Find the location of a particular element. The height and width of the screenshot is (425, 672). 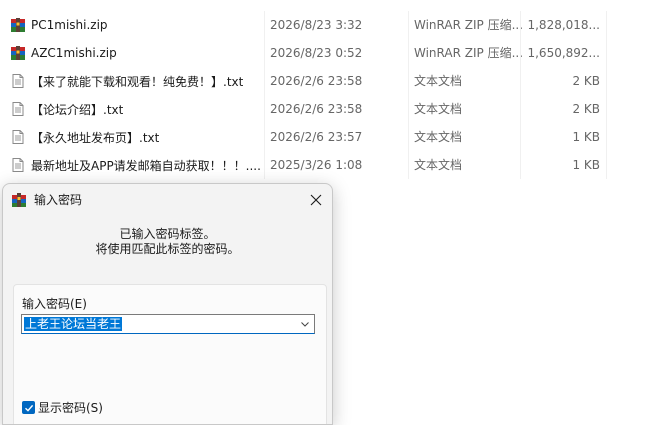

file-name-cell: 【论坛介绍】.txt is located at coordinates (137, 109).